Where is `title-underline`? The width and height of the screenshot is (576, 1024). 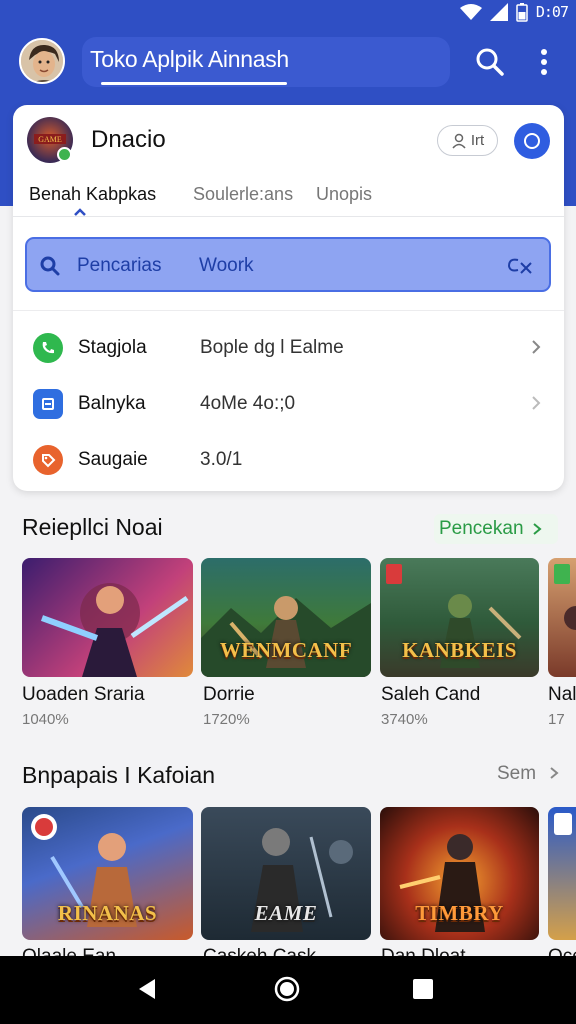 title-underline is located at coordinates (194, 83).